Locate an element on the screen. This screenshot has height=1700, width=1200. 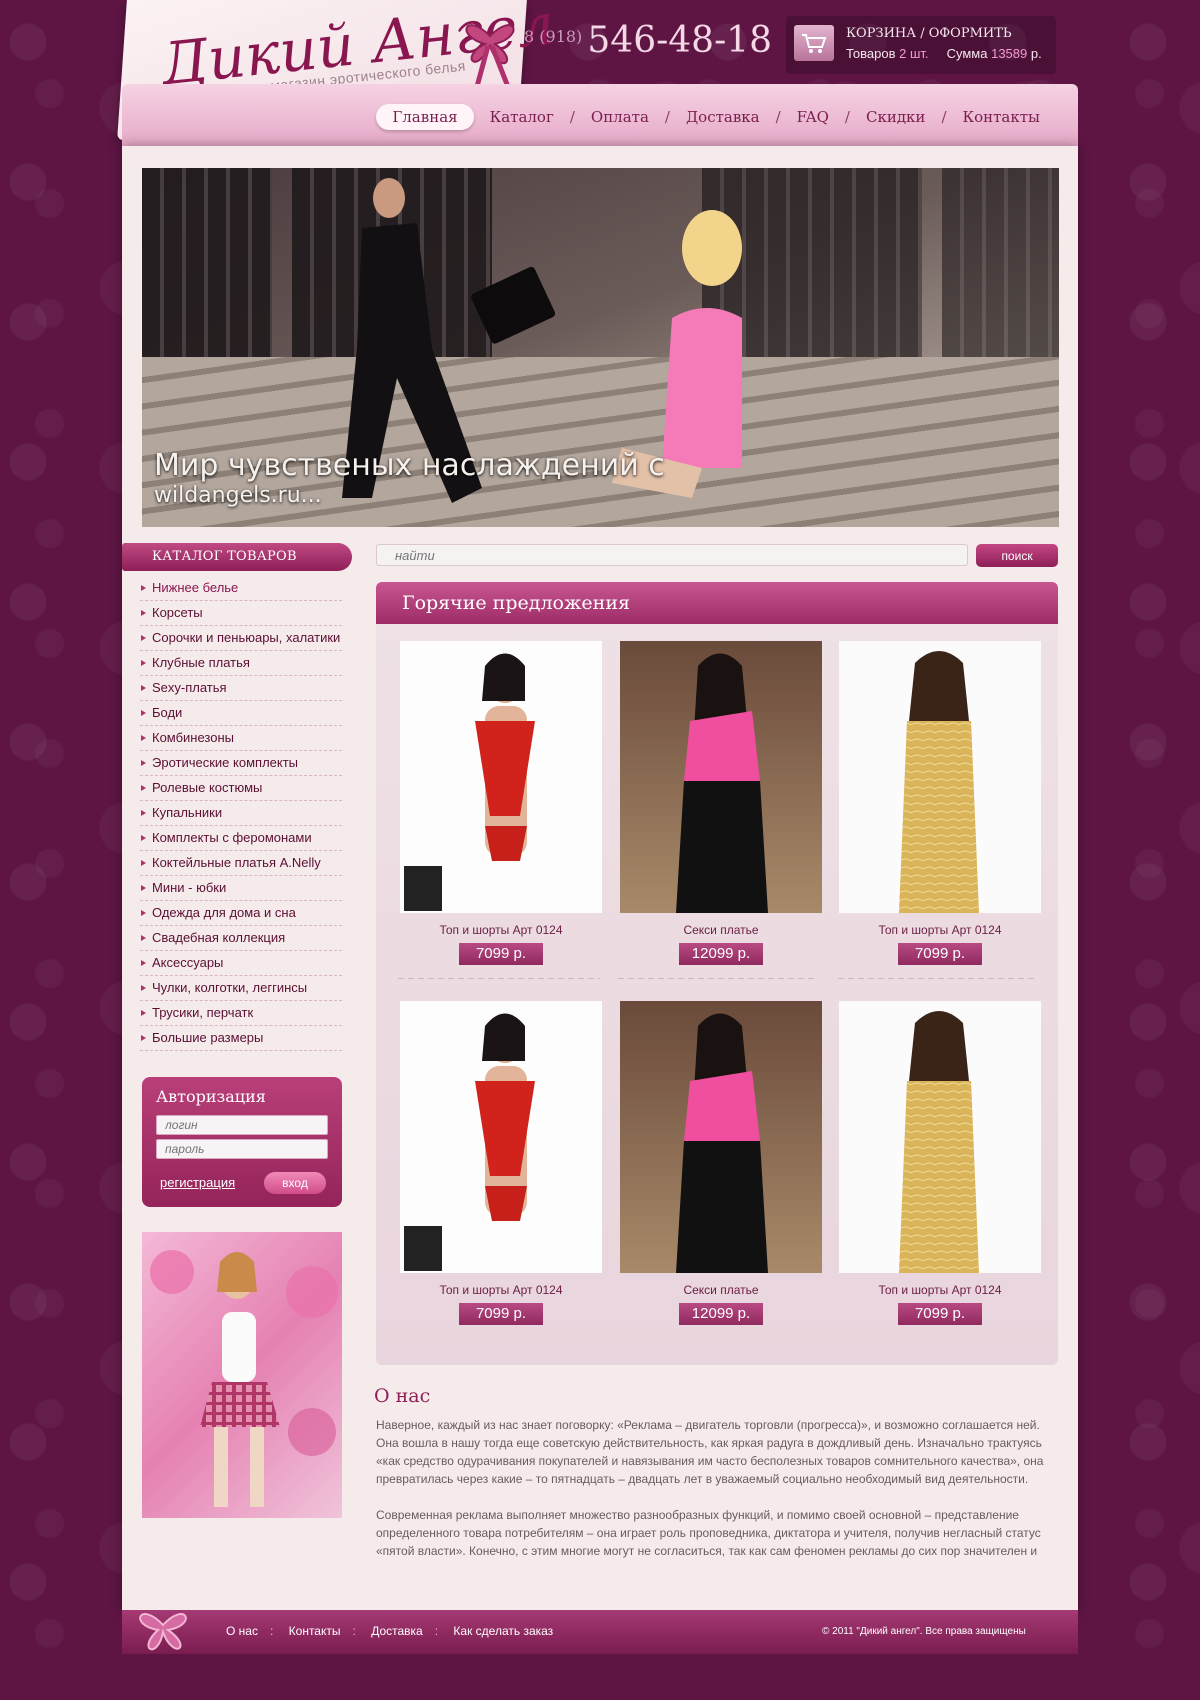
category-item: Эротические комплекты is located at coordinates (241, 763).